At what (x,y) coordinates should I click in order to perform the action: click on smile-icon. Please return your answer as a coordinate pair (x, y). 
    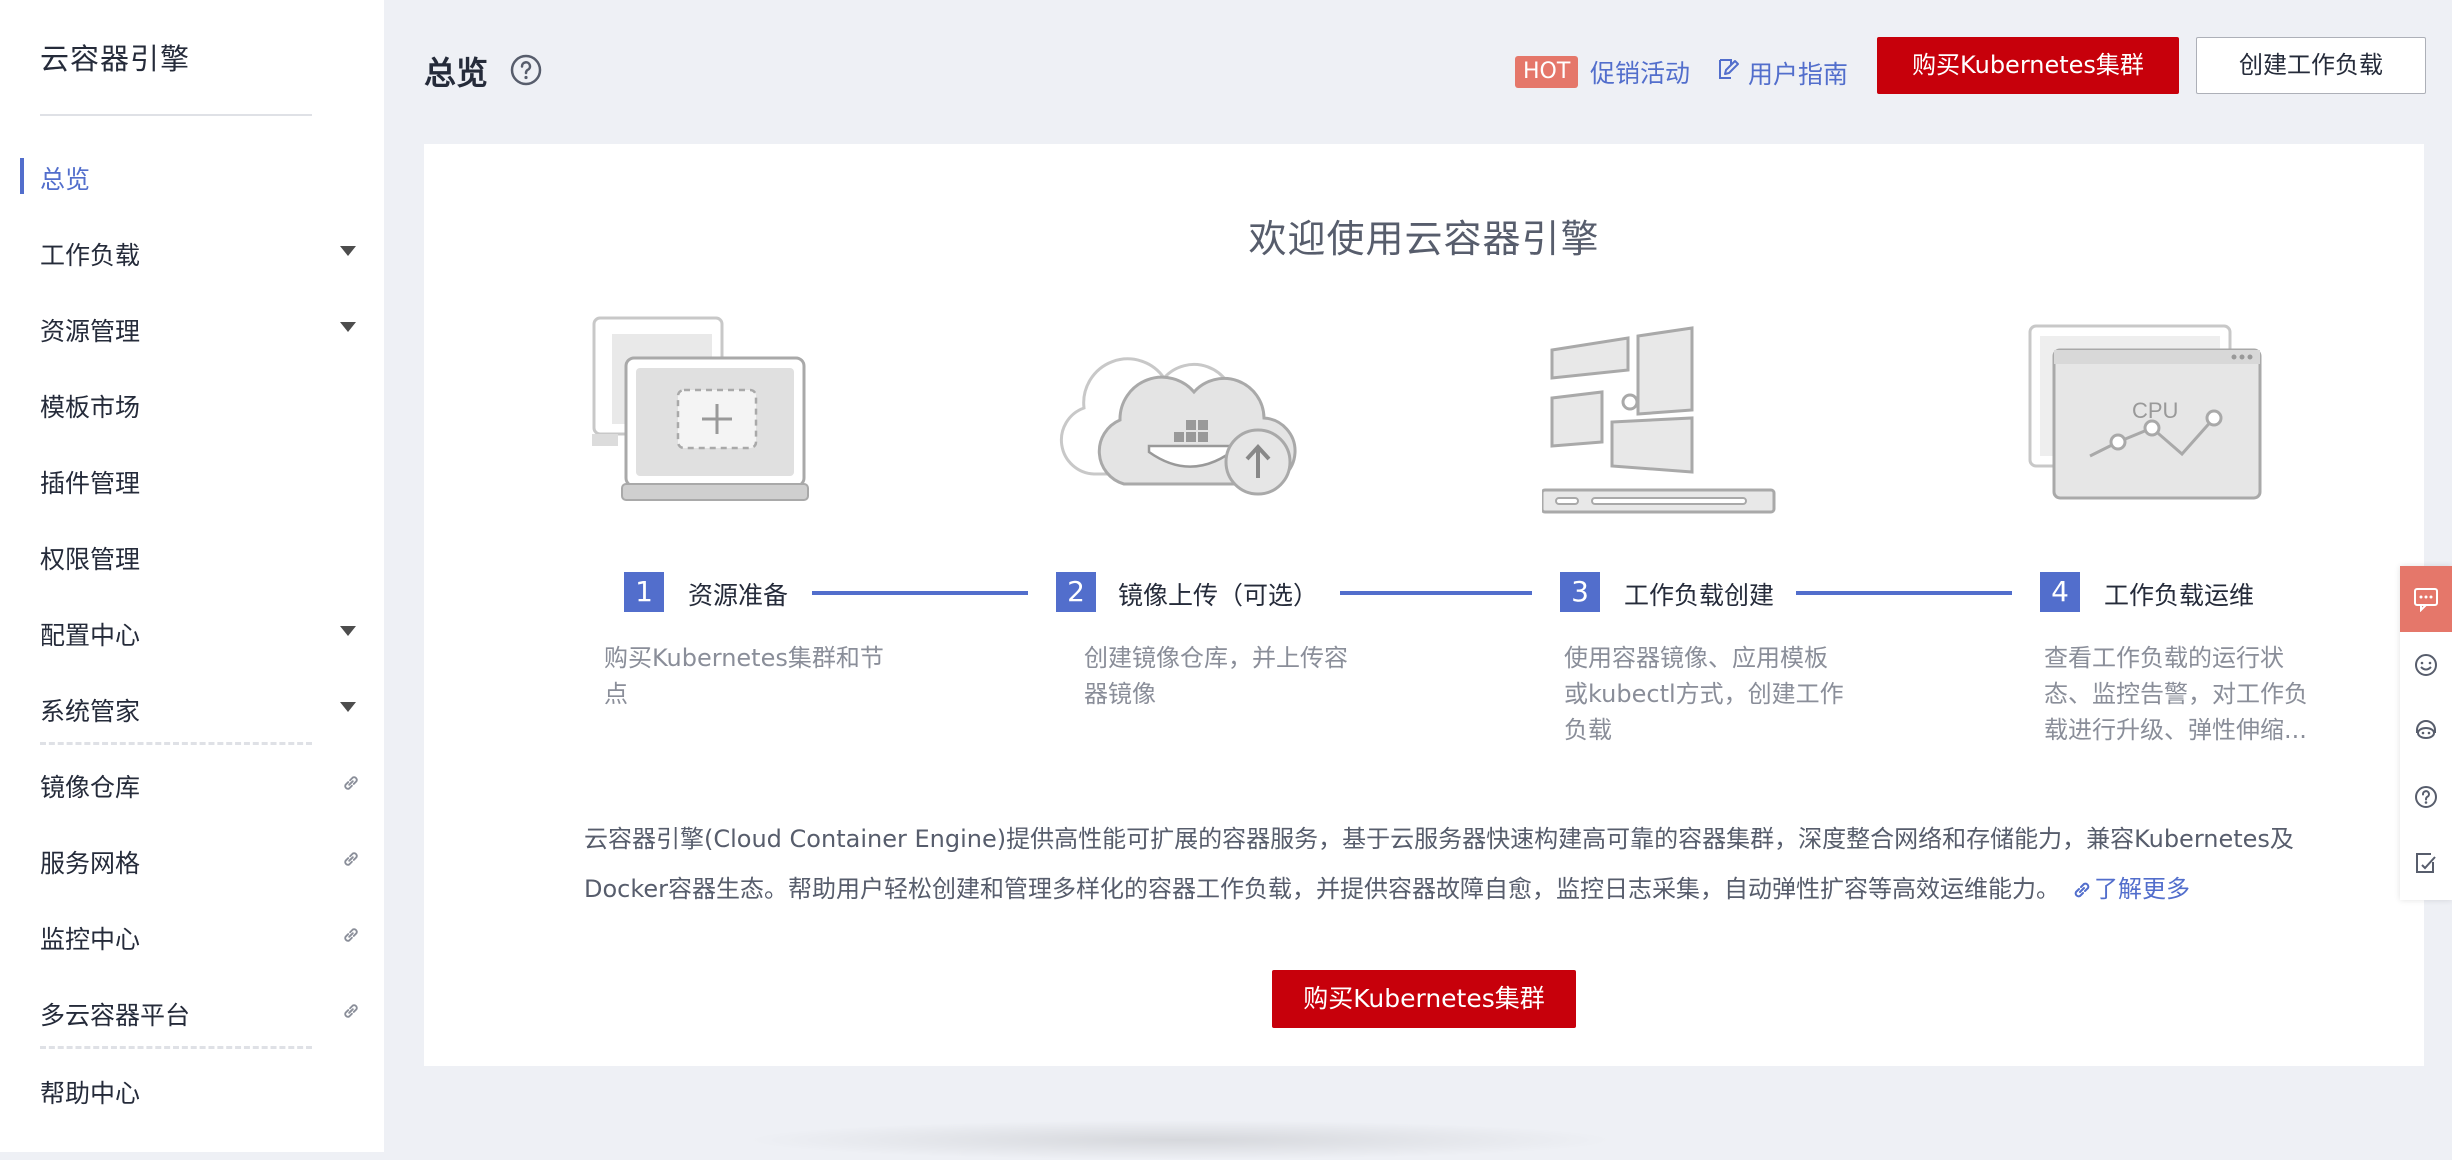
    Looking at the image, I should click on (2426, 665).